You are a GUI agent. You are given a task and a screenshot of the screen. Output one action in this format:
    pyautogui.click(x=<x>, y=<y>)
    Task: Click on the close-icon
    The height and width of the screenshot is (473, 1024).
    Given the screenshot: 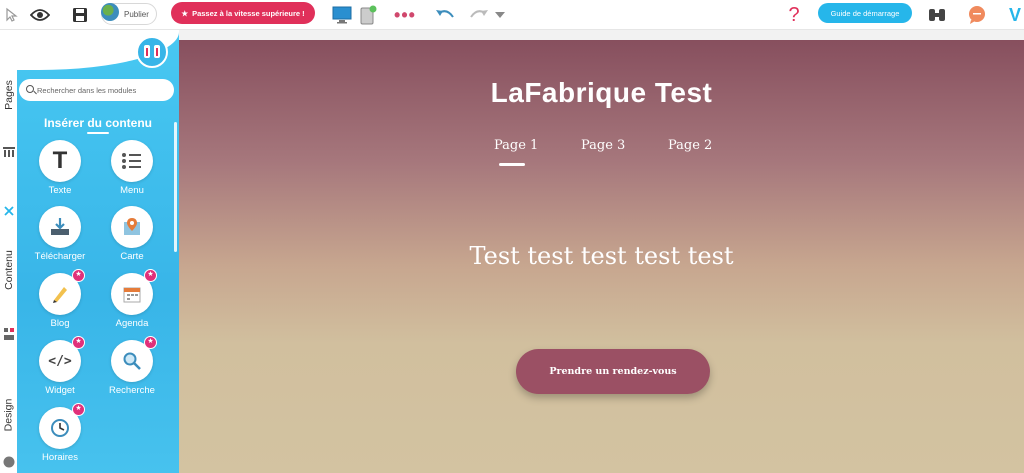 What is the action you would take?
    pyautogui.click(x=8, y=211)
    